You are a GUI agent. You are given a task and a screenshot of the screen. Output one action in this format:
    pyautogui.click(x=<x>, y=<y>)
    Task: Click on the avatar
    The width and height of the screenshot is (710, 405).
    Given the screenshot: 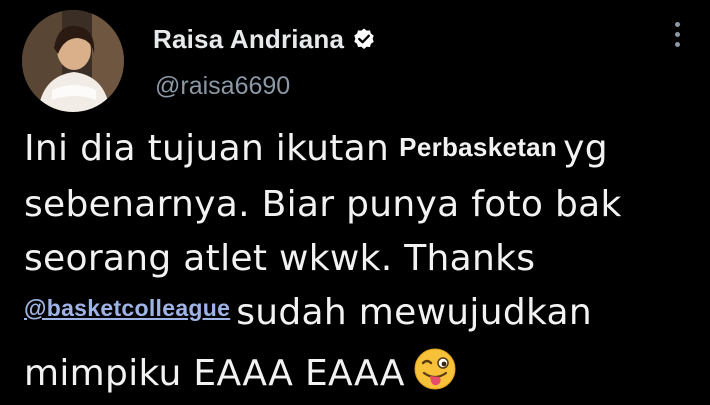 What is the action you would take?
    pyautogui.click(x=73, y=61)
    